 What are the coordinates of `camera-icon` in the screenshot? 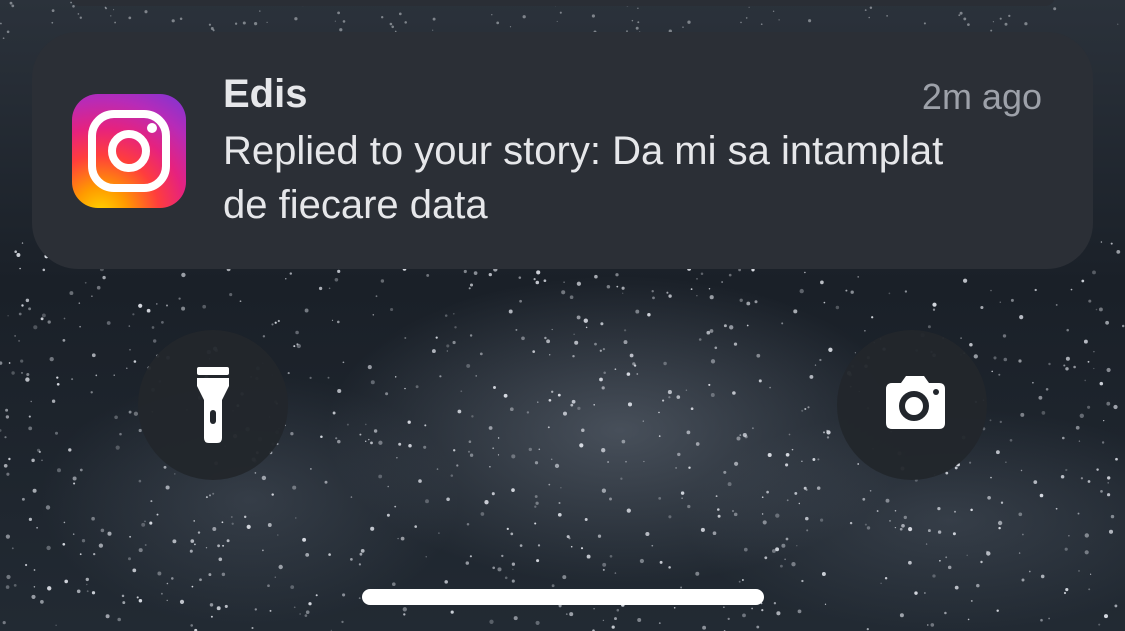 It's located at (915, 402).